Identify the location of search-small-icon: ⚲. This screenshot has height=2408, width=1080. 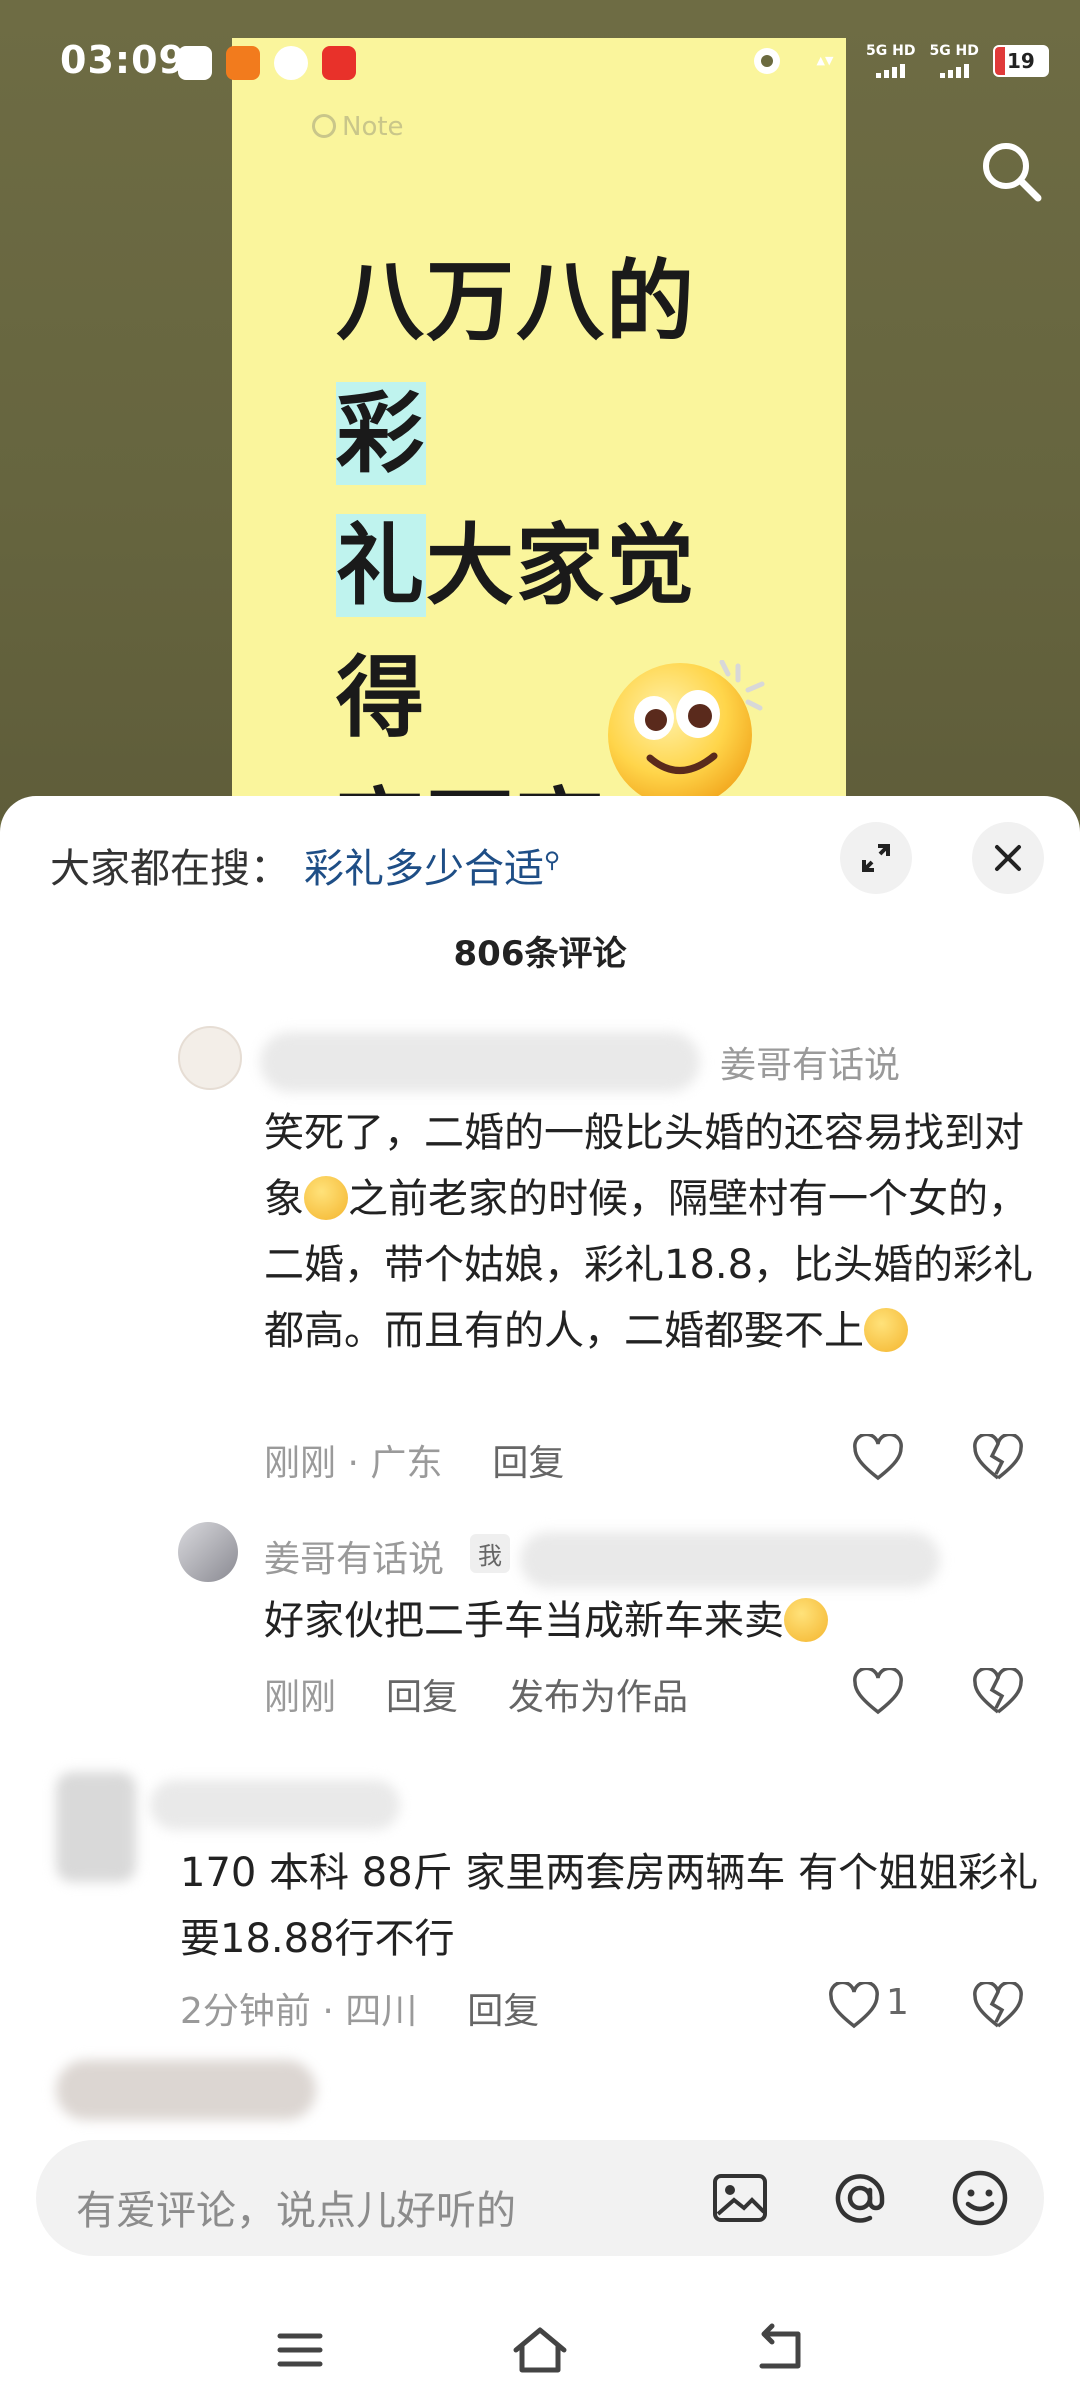
(552, 861).